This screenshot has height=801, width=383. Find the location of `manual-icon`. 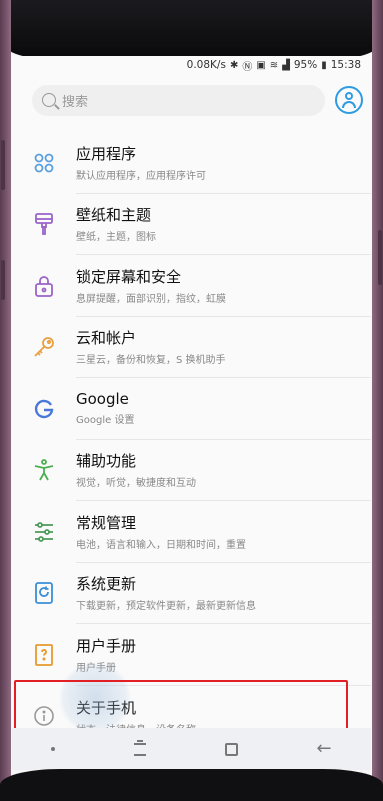

manual-icon is located at coordinates (44, 655).